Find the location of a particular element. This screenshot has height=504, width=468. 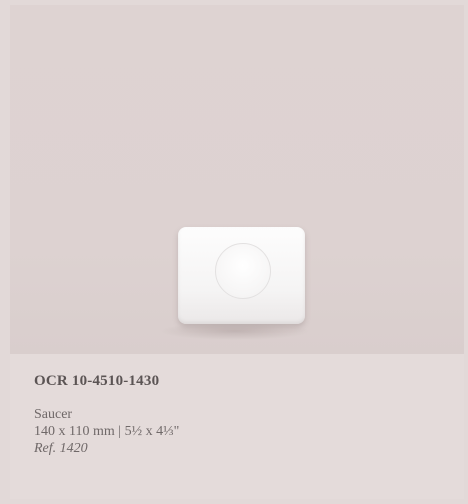

product-name: Saucer is located at coordinates (53, 414).